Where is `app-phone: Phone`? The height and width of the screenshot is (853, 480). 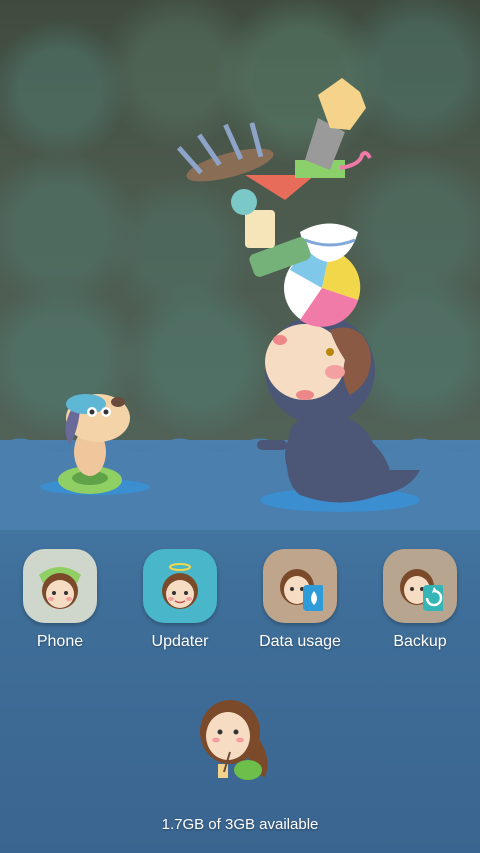
app-phone: Phone is located at coordinates (60, 601).